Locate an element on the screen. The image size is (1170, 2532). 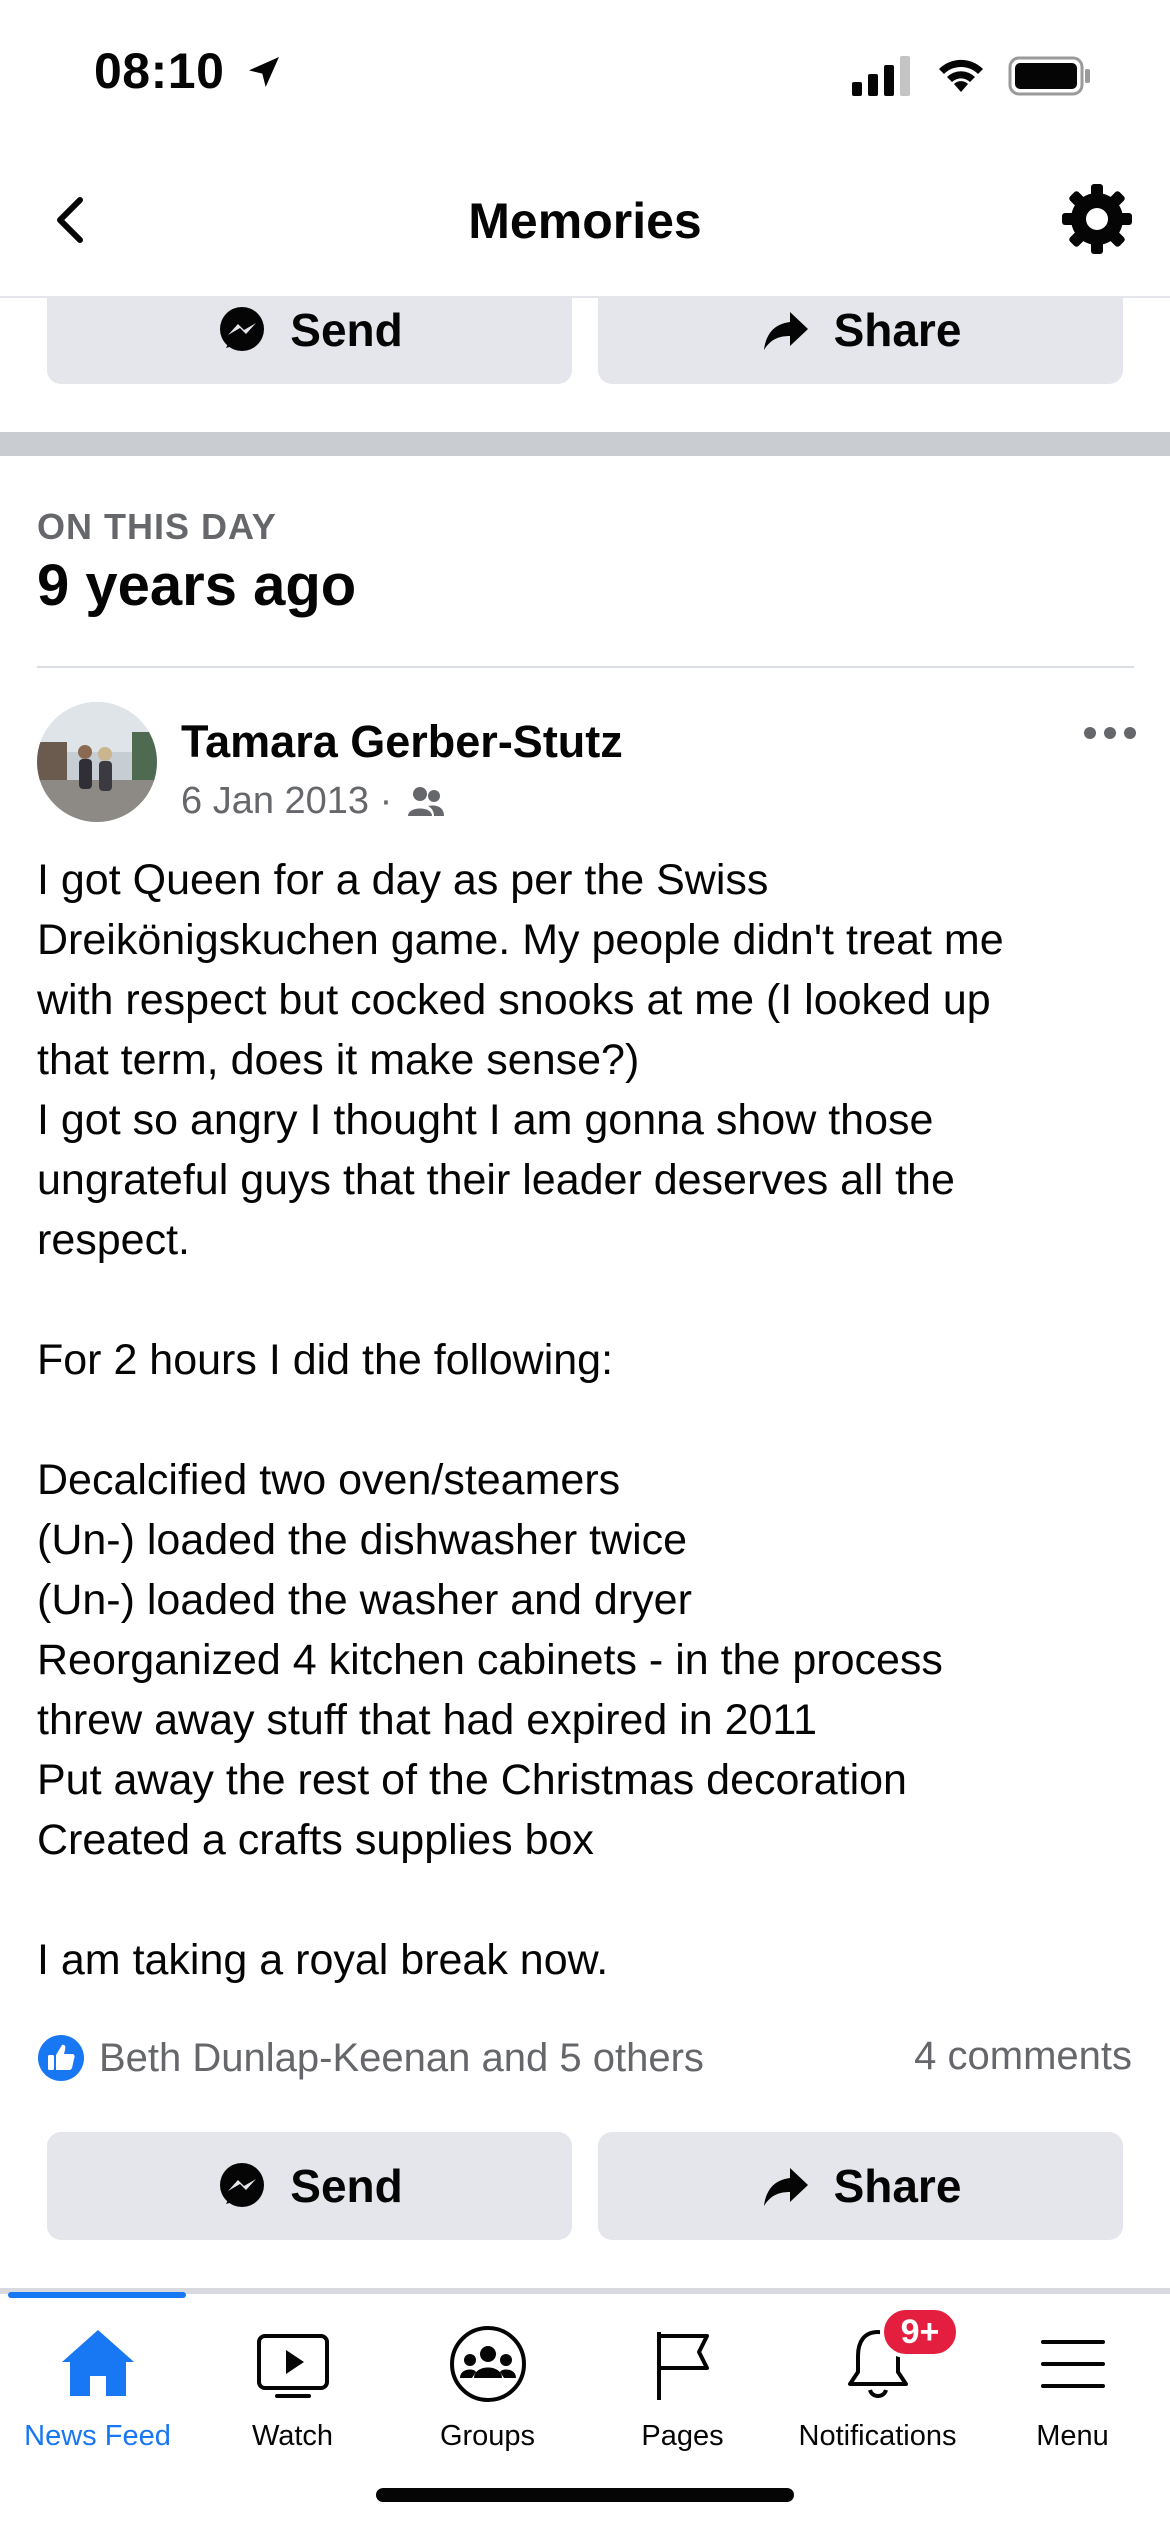
hamburger-icon is located at coordinates (1072, 2364).